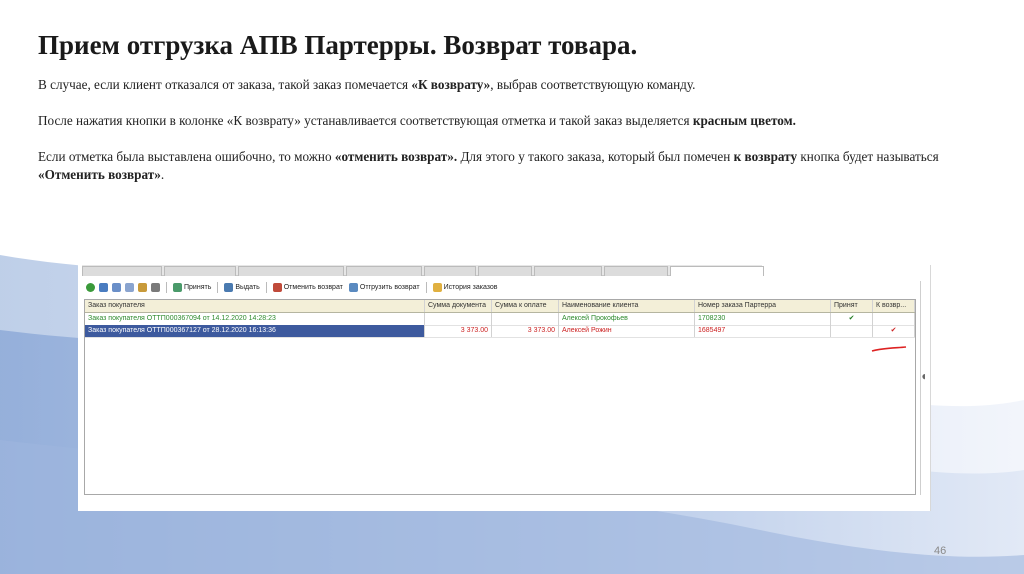  What do you see at coordinates (470, 287) in the screenshot?
I see `order-history-label: История заказов` at bounding box center [470, 287].